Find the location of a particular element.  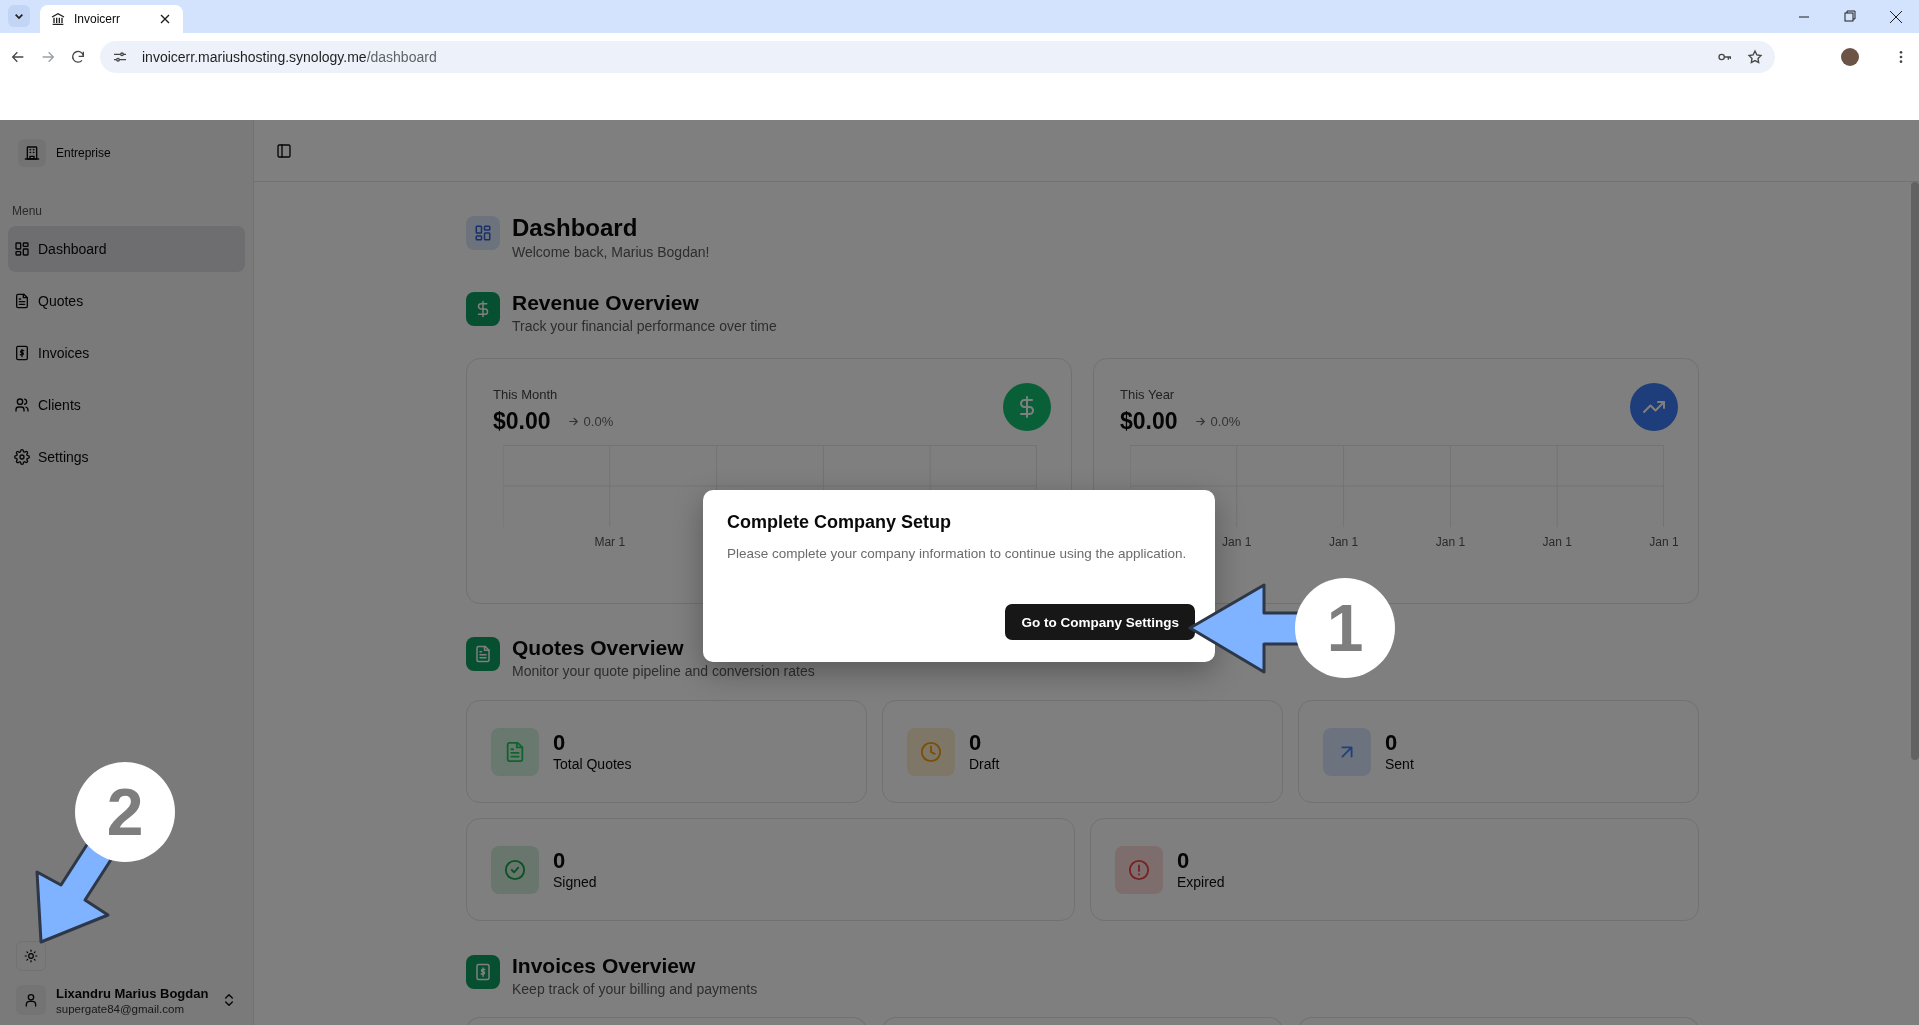

theme-toggle-button is located at coordinates (31, 956).